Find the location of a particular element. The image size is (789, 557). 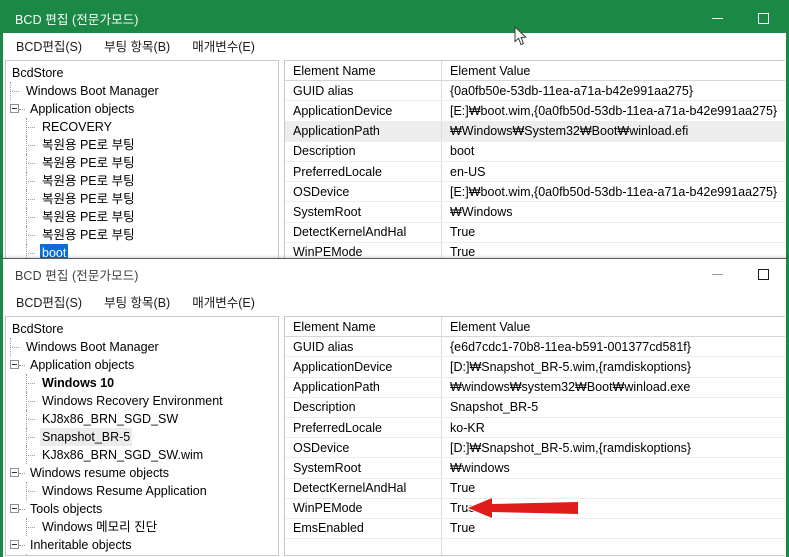

titlebar-front: BCD 편집 (전문가모드) is located at coordinates (394, 274).